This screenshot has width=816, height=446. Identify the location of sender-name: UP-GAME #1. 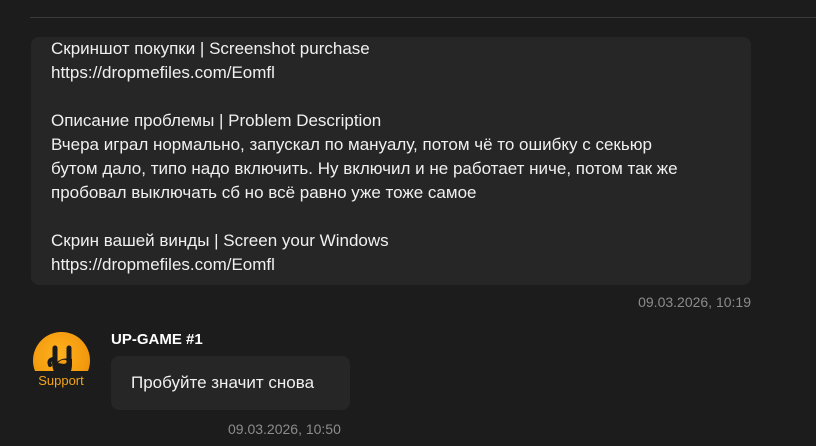
(157, 340).